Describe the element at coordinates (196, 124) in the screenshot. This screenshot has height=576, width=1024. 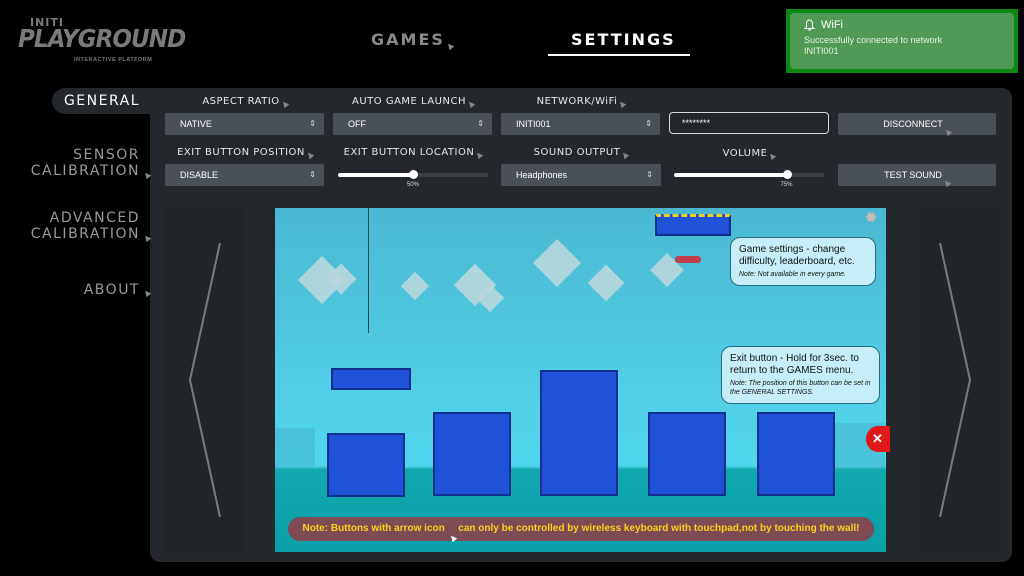
I see `aspect-ratio-value: NATIVE` at that location.